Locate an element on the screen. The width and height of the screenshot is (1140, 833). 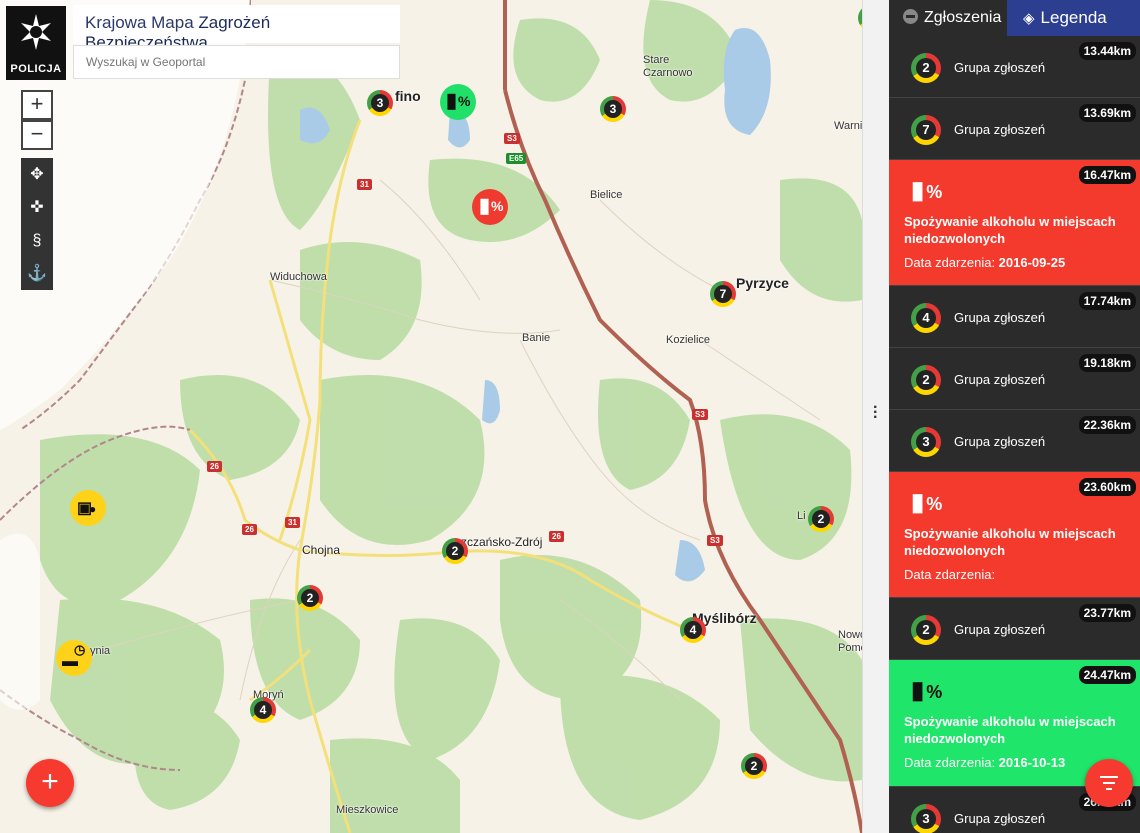
title-regular: Krajowa Mapa is located at coordinates (142, 22).